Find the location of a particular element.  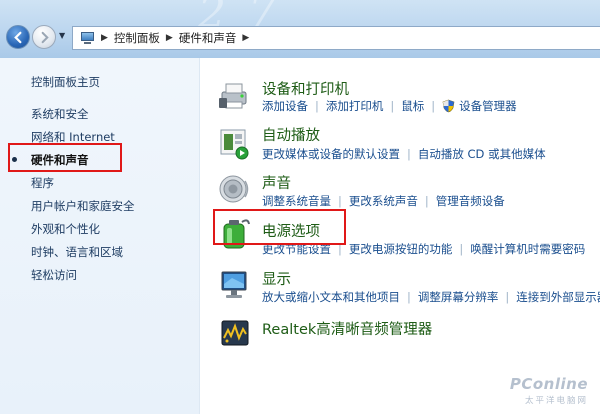

control-panel-icon is located at coordinates (87, 38).